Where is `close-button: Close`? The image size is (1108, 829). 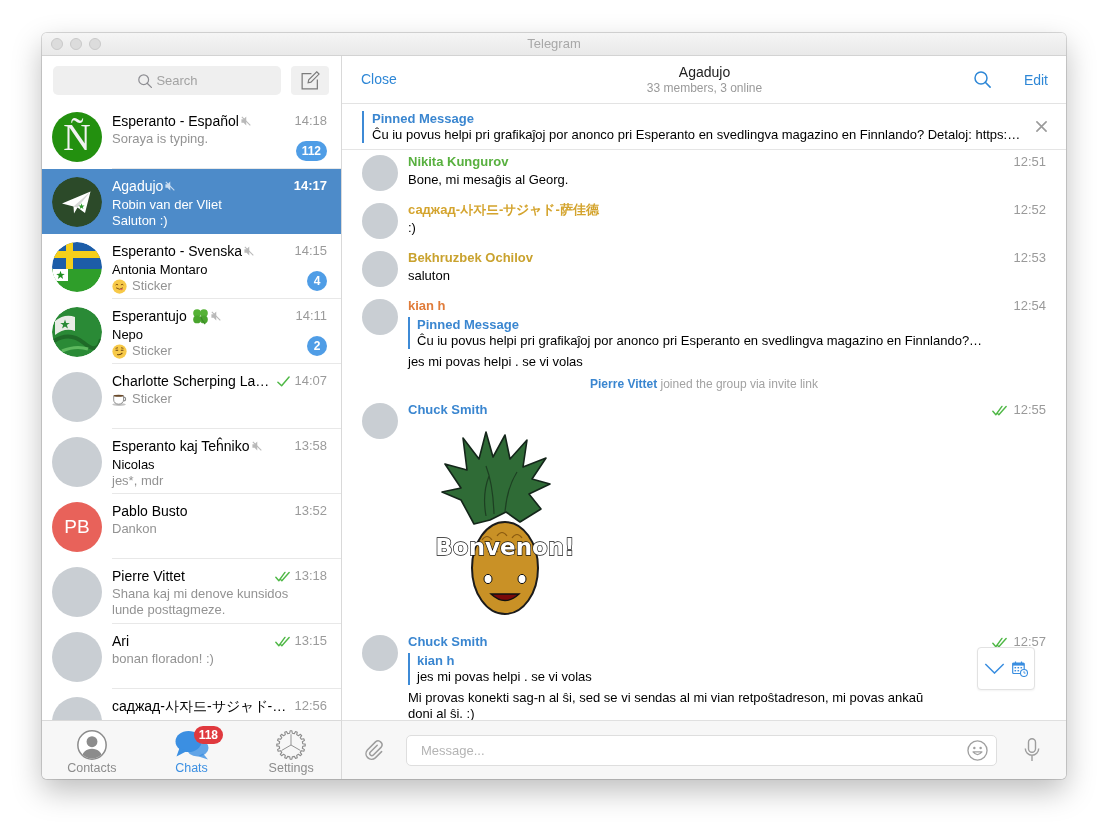 close-button: Close is located at coordinates (379, 78).